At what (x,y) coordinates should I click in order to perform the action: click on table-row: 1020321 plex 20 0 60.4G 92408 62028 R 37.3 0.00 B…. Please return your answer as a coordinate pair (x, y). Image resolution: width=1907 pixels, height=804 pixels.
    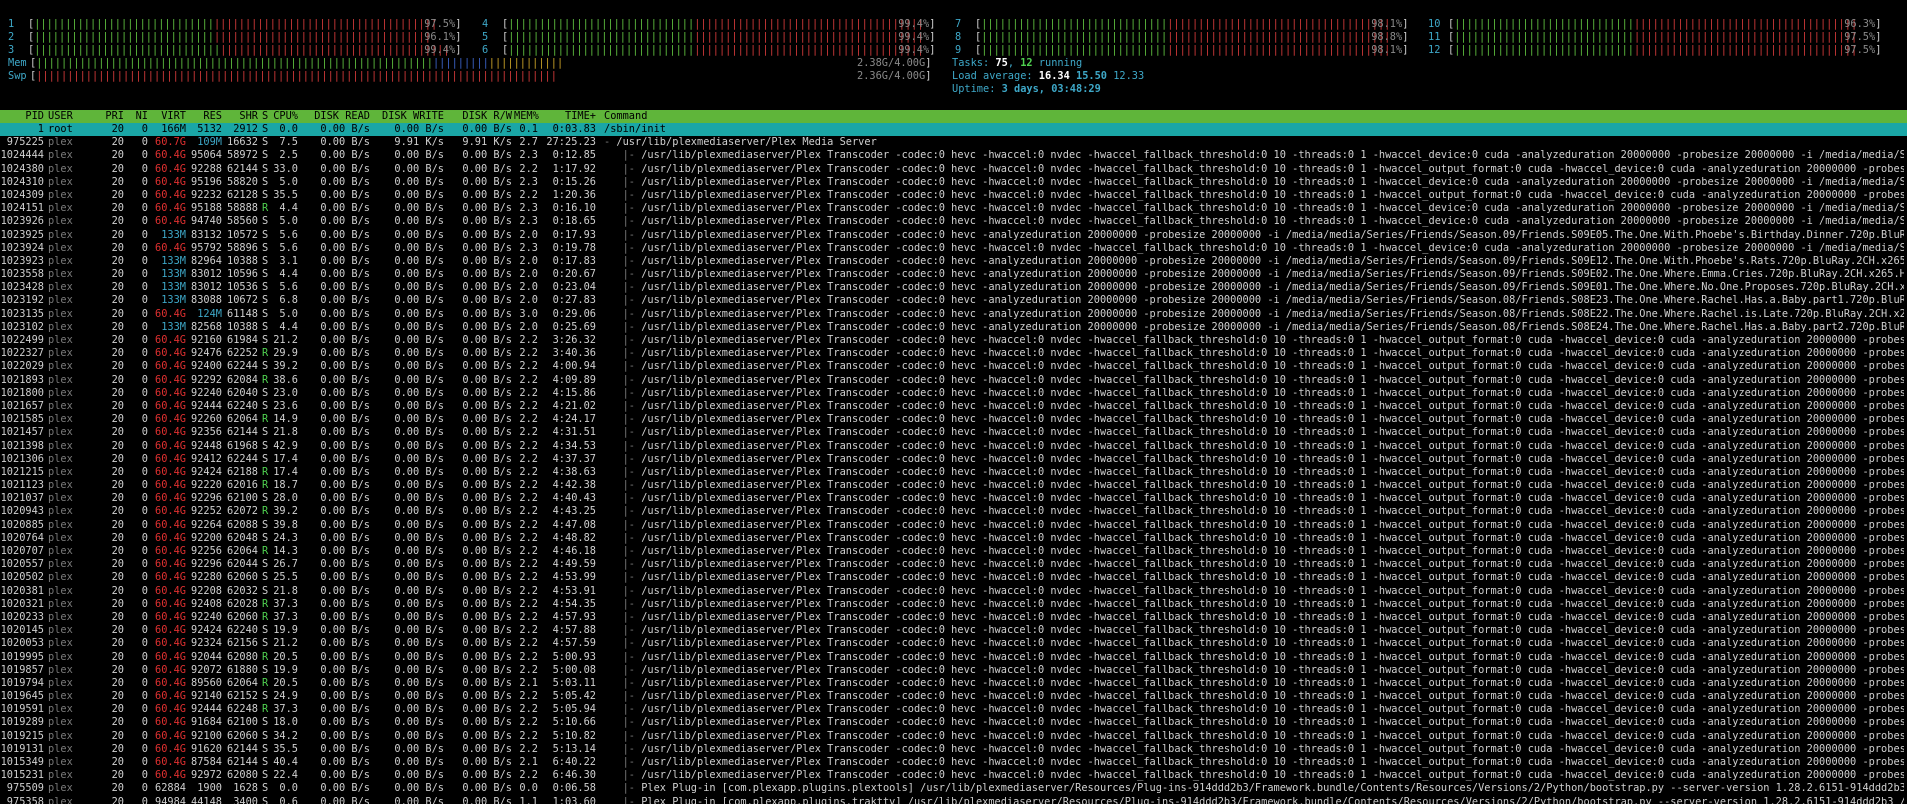
    Looking at the image, I should click on (953, 604).